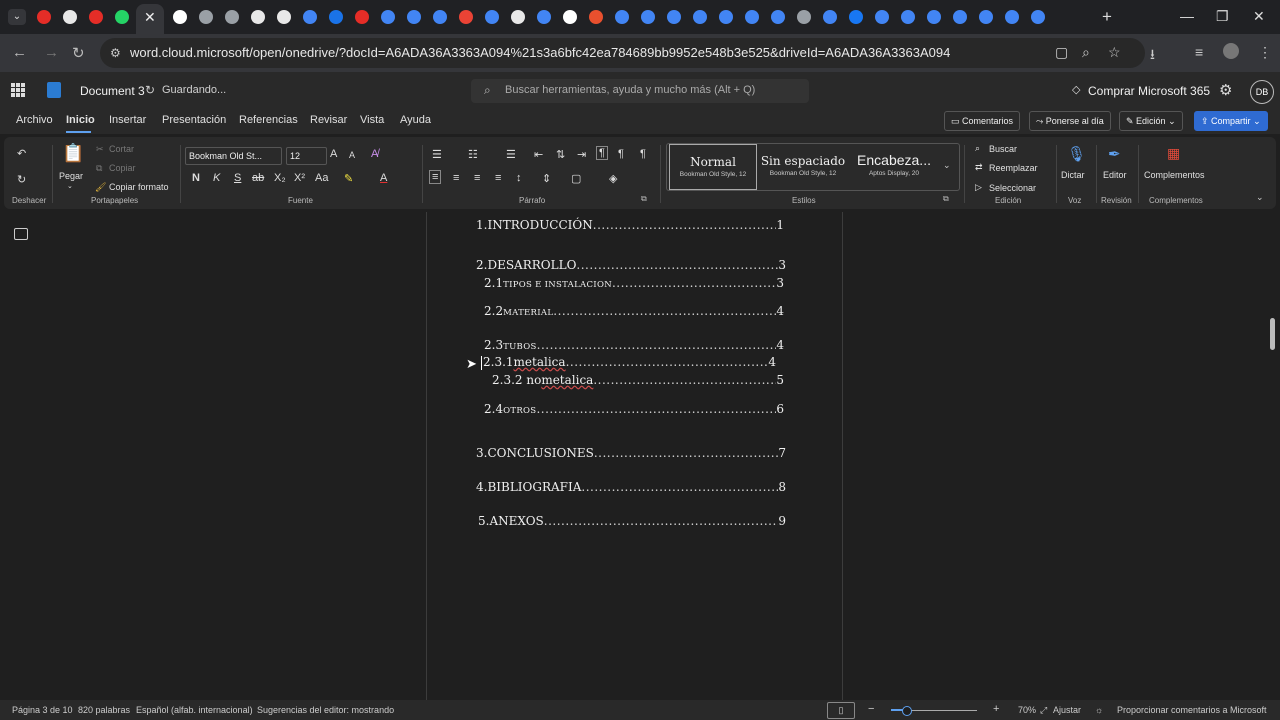 The width and height of the screenshot is (1280, 720). What do you see at coordinates (1222, 16) in the screenshot?
I see `restore-icon: ❐` at bounding box center [1222, 16].